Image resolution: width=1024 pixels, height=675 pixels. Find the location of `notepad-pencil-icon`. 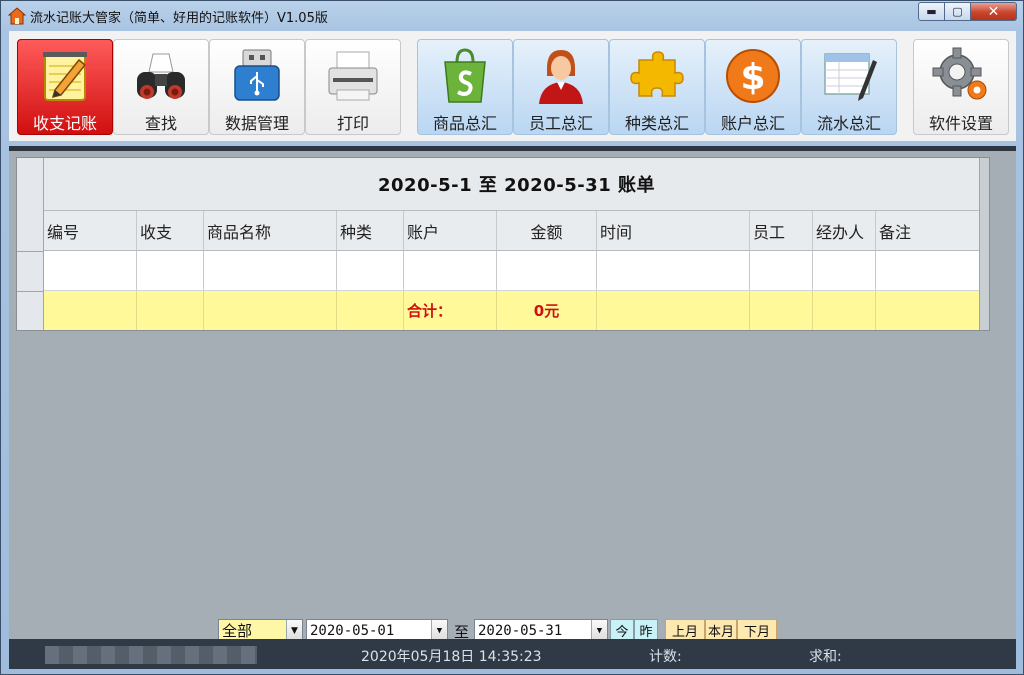

notepad-pencil-icon is located at coordinates (65, 76).